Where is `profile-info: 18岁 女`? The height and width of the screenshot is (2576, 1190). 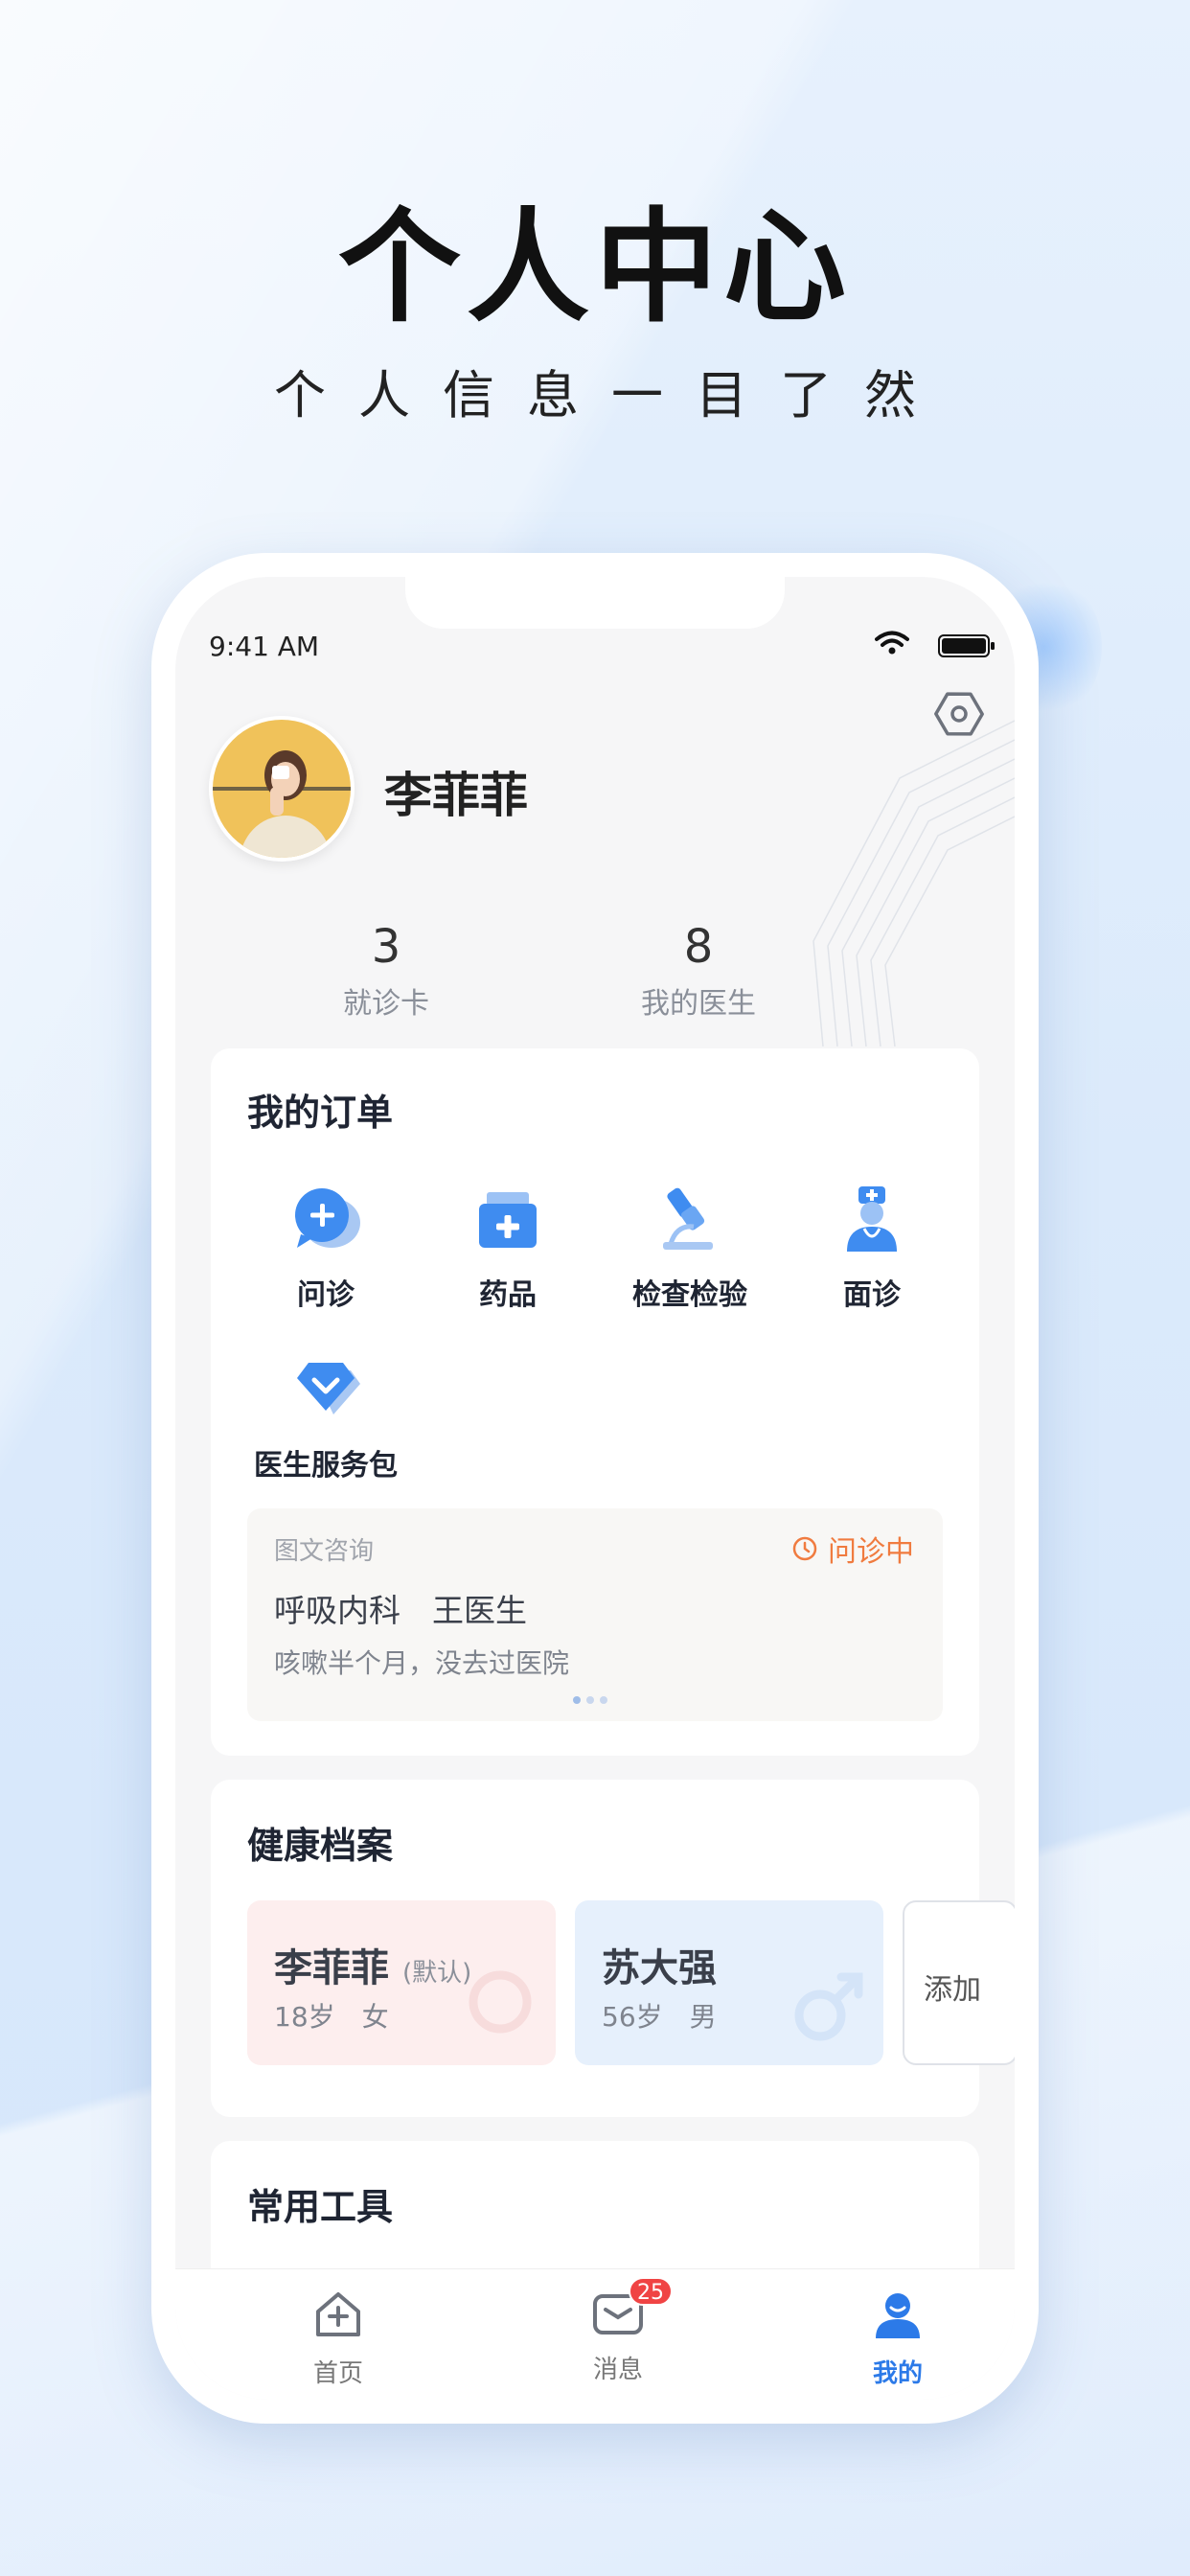 profile-info: 18岁 女 is located at coordinates (332, 2017).